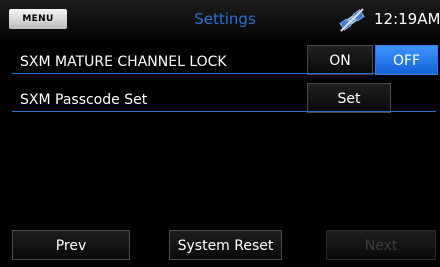 The height and width of the screenshot is (267, 440). What do you see at coordinates (71, 245) in the screenshot?
I see `prev-button: Prev` at bounding box center [71, 245].